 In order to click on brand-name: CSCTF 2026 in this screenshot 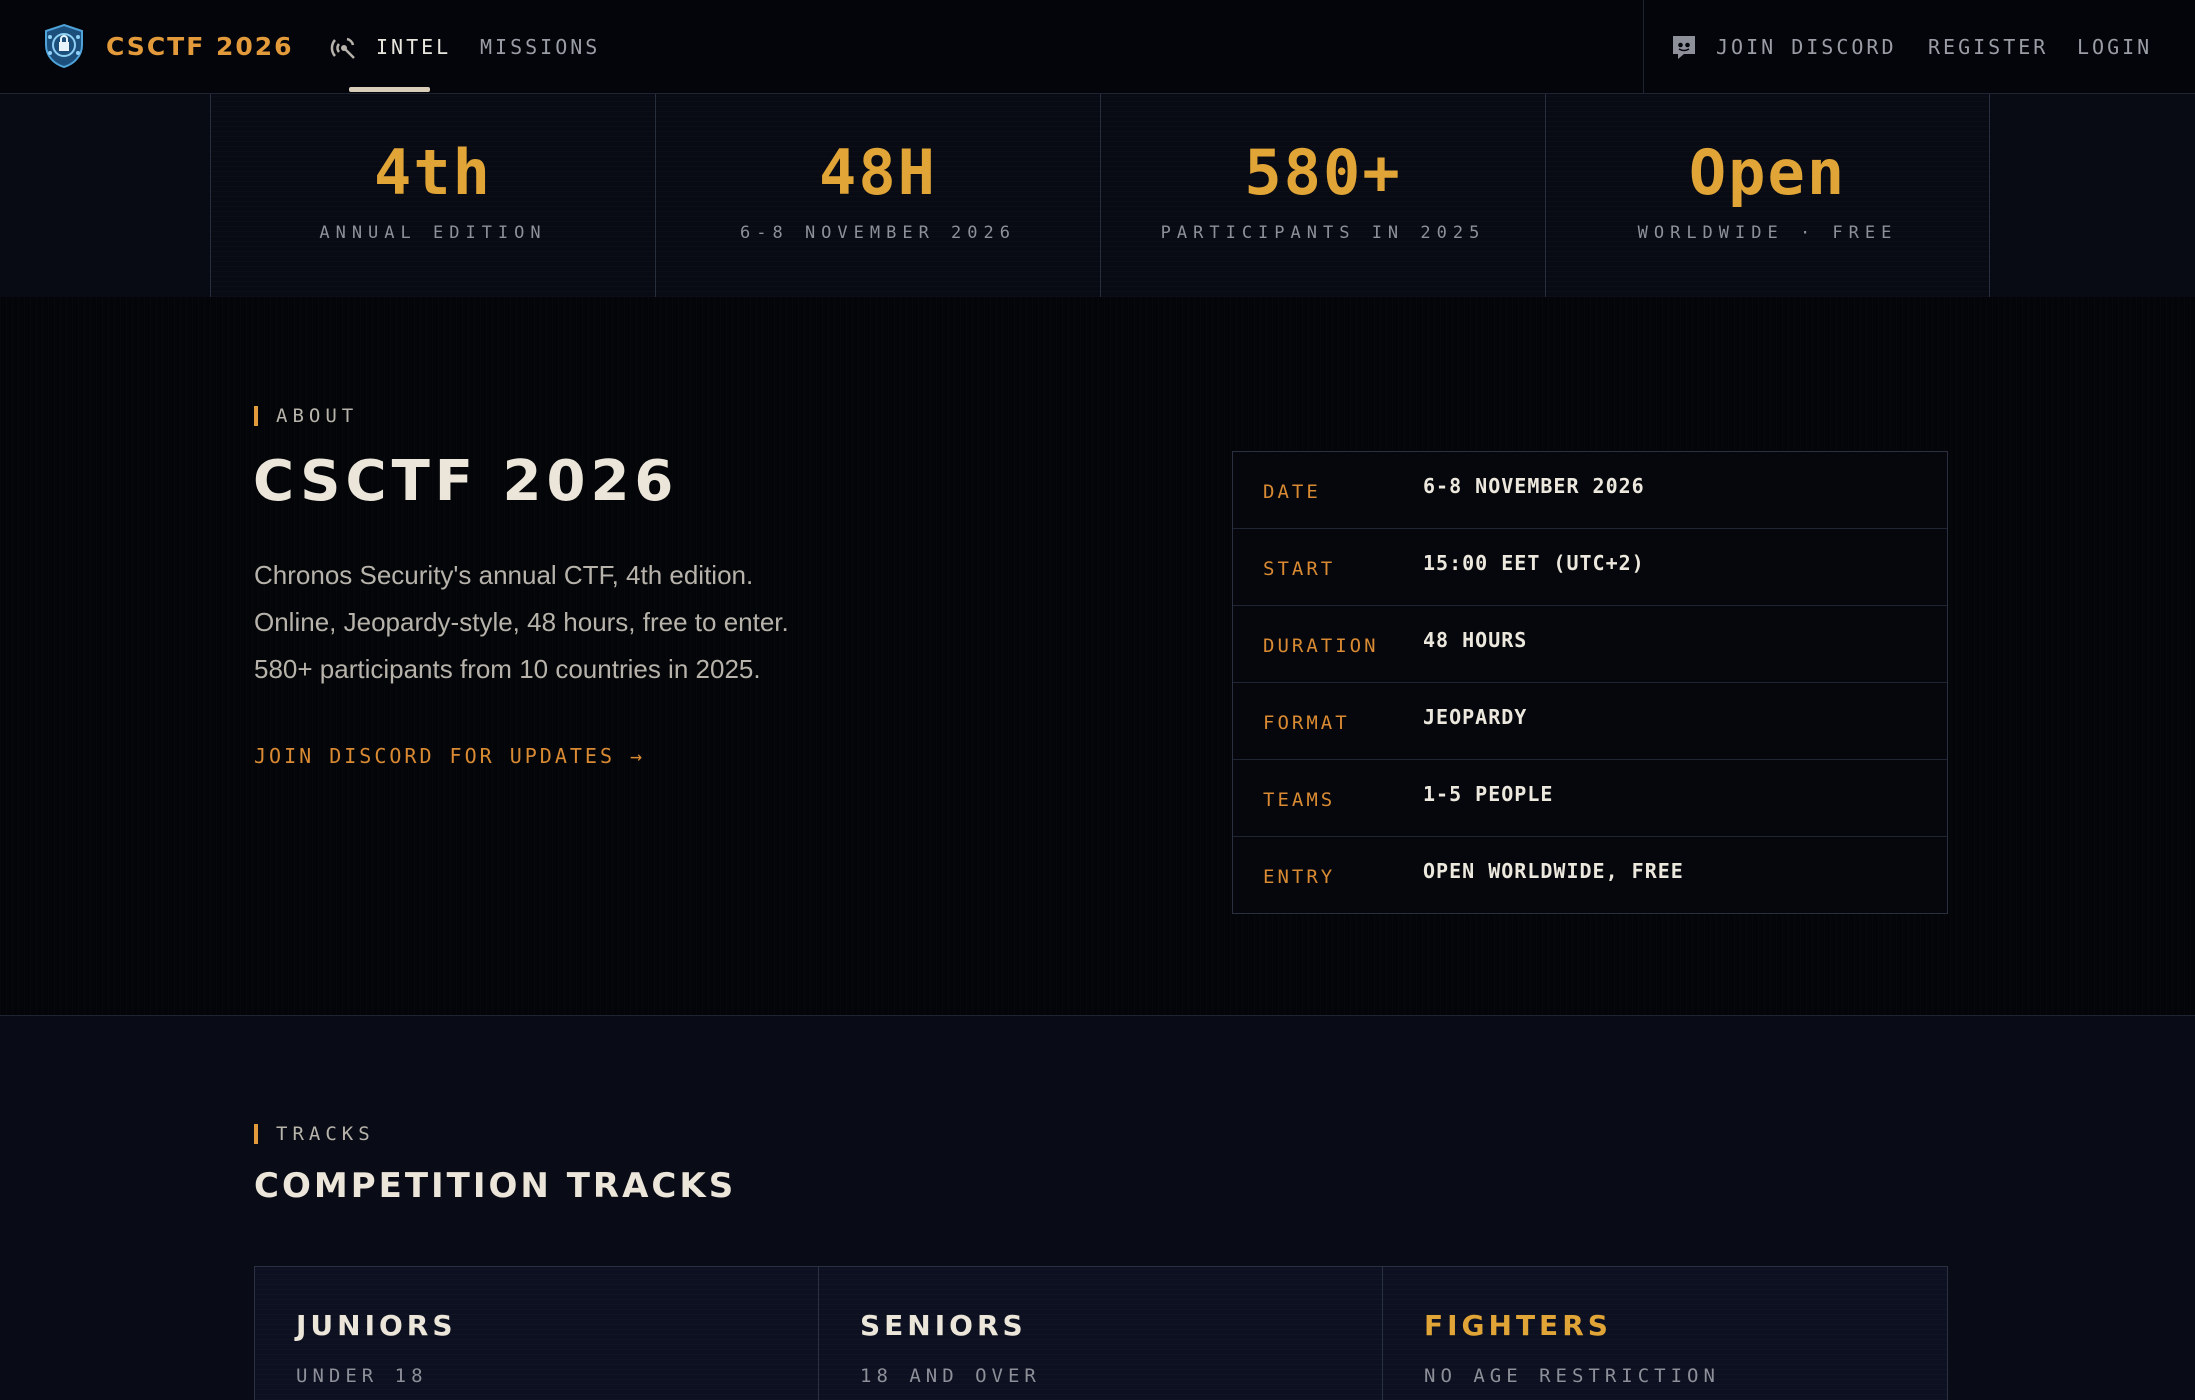, I will do `click(200, 46)`.